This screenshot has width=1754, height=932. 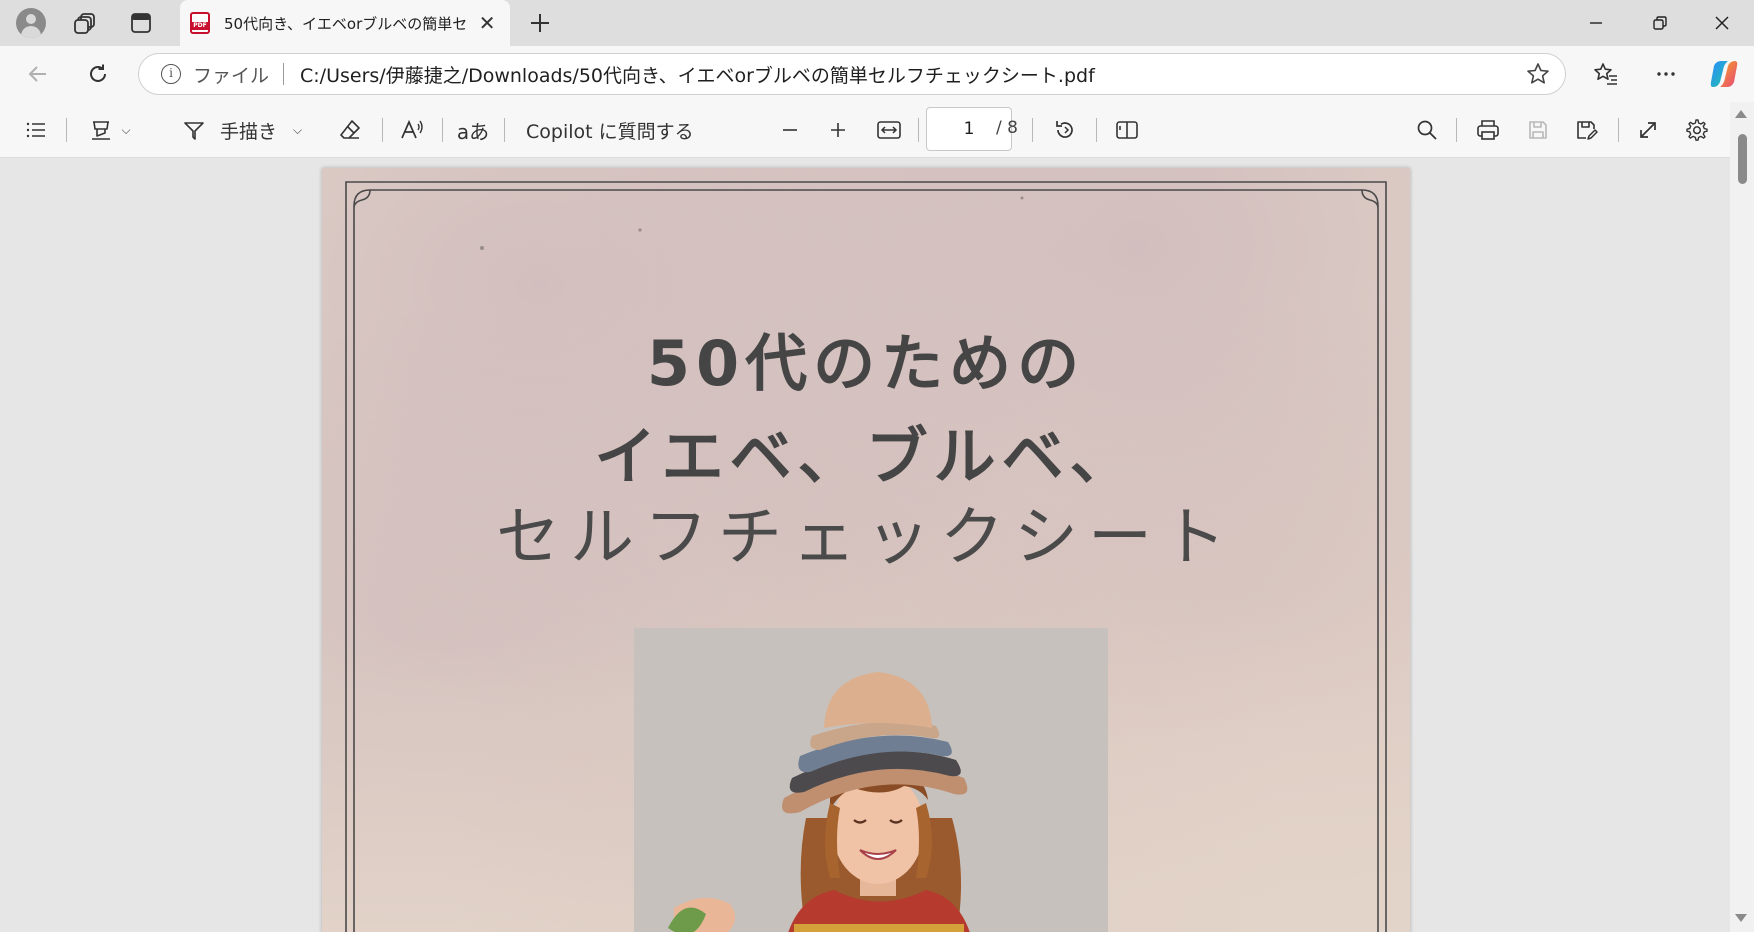 I want to click on favorites-list-icon, so click(x=1605, y=74).